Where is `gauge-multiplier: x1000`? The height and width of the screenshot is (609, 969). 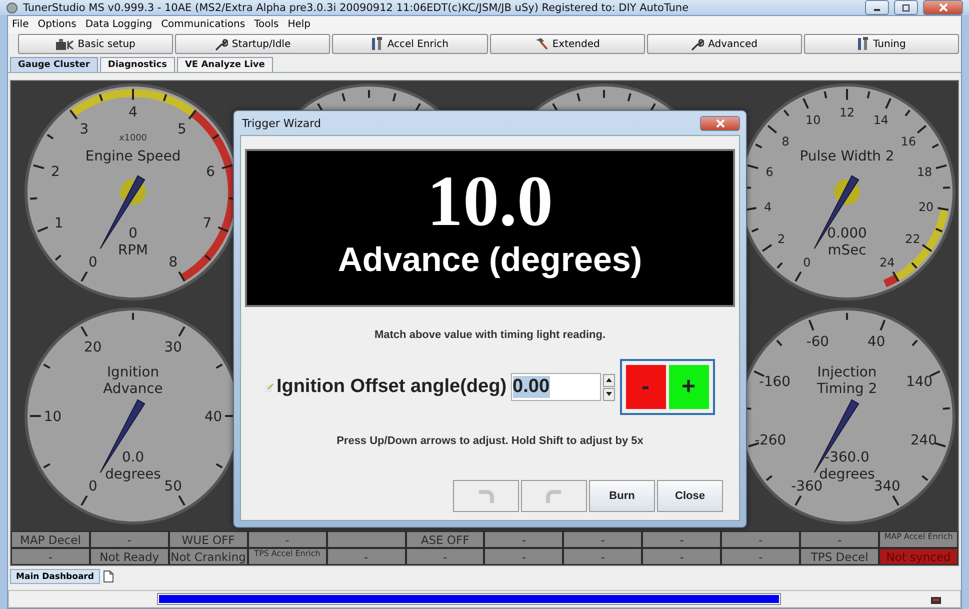 gauge-multiplier: x1000 is located at coordinates (132, 138).